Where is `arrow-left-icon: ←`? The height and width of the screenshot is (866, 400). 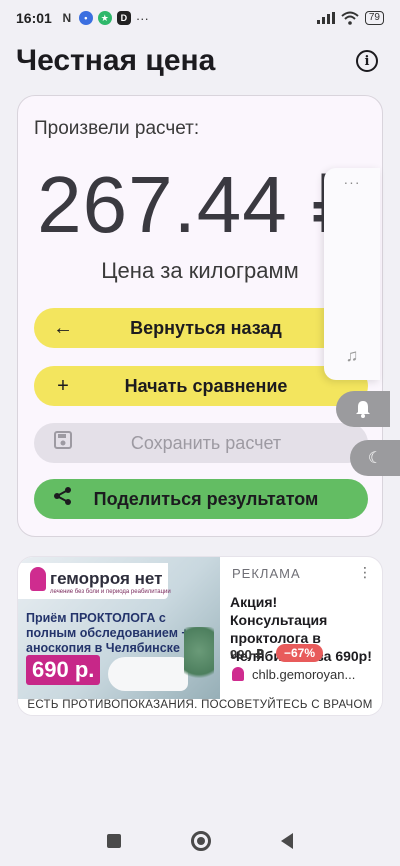
arrow-left-icon: ← is located at coordinates (63, 327).